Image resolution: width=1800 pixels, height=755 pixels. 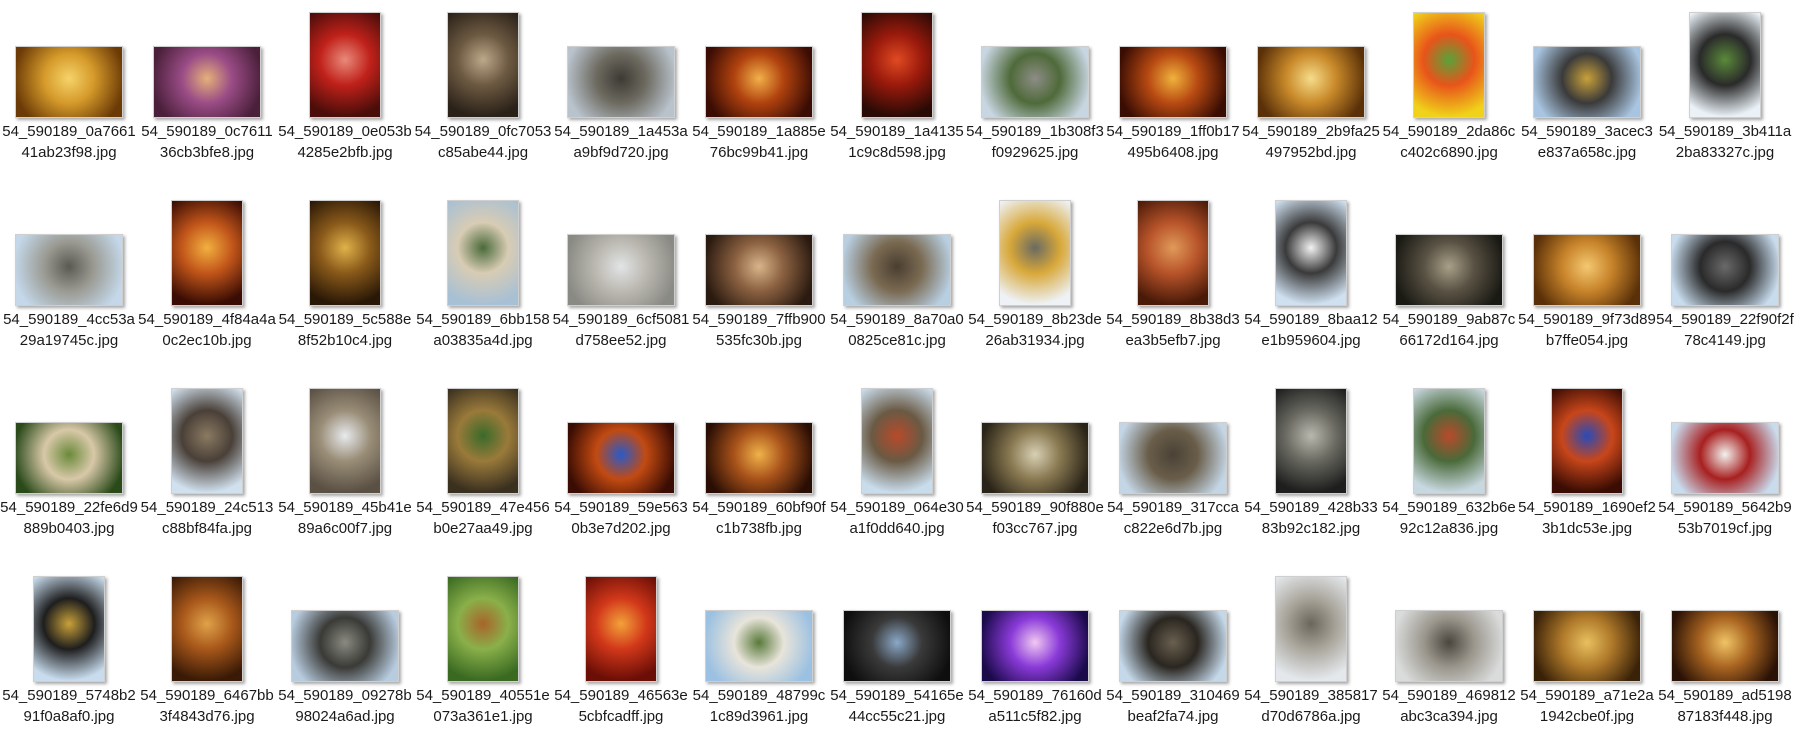 I want to click on file-item: 54_590189_22f90f2f78c4149.jpg, so click(x=1725, y=281).